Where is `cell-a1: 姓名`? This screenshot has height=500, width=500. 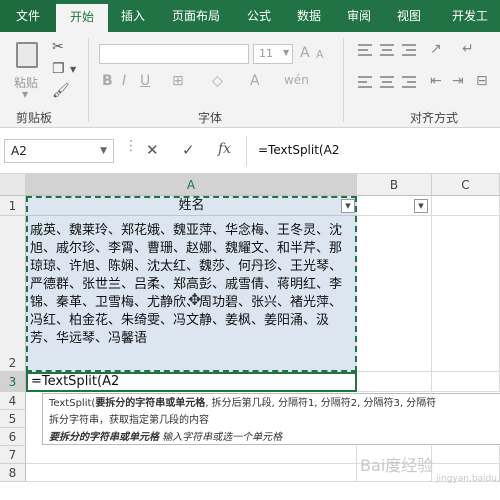
cell-a1: 姓名 is located at coordinates (191, 206).